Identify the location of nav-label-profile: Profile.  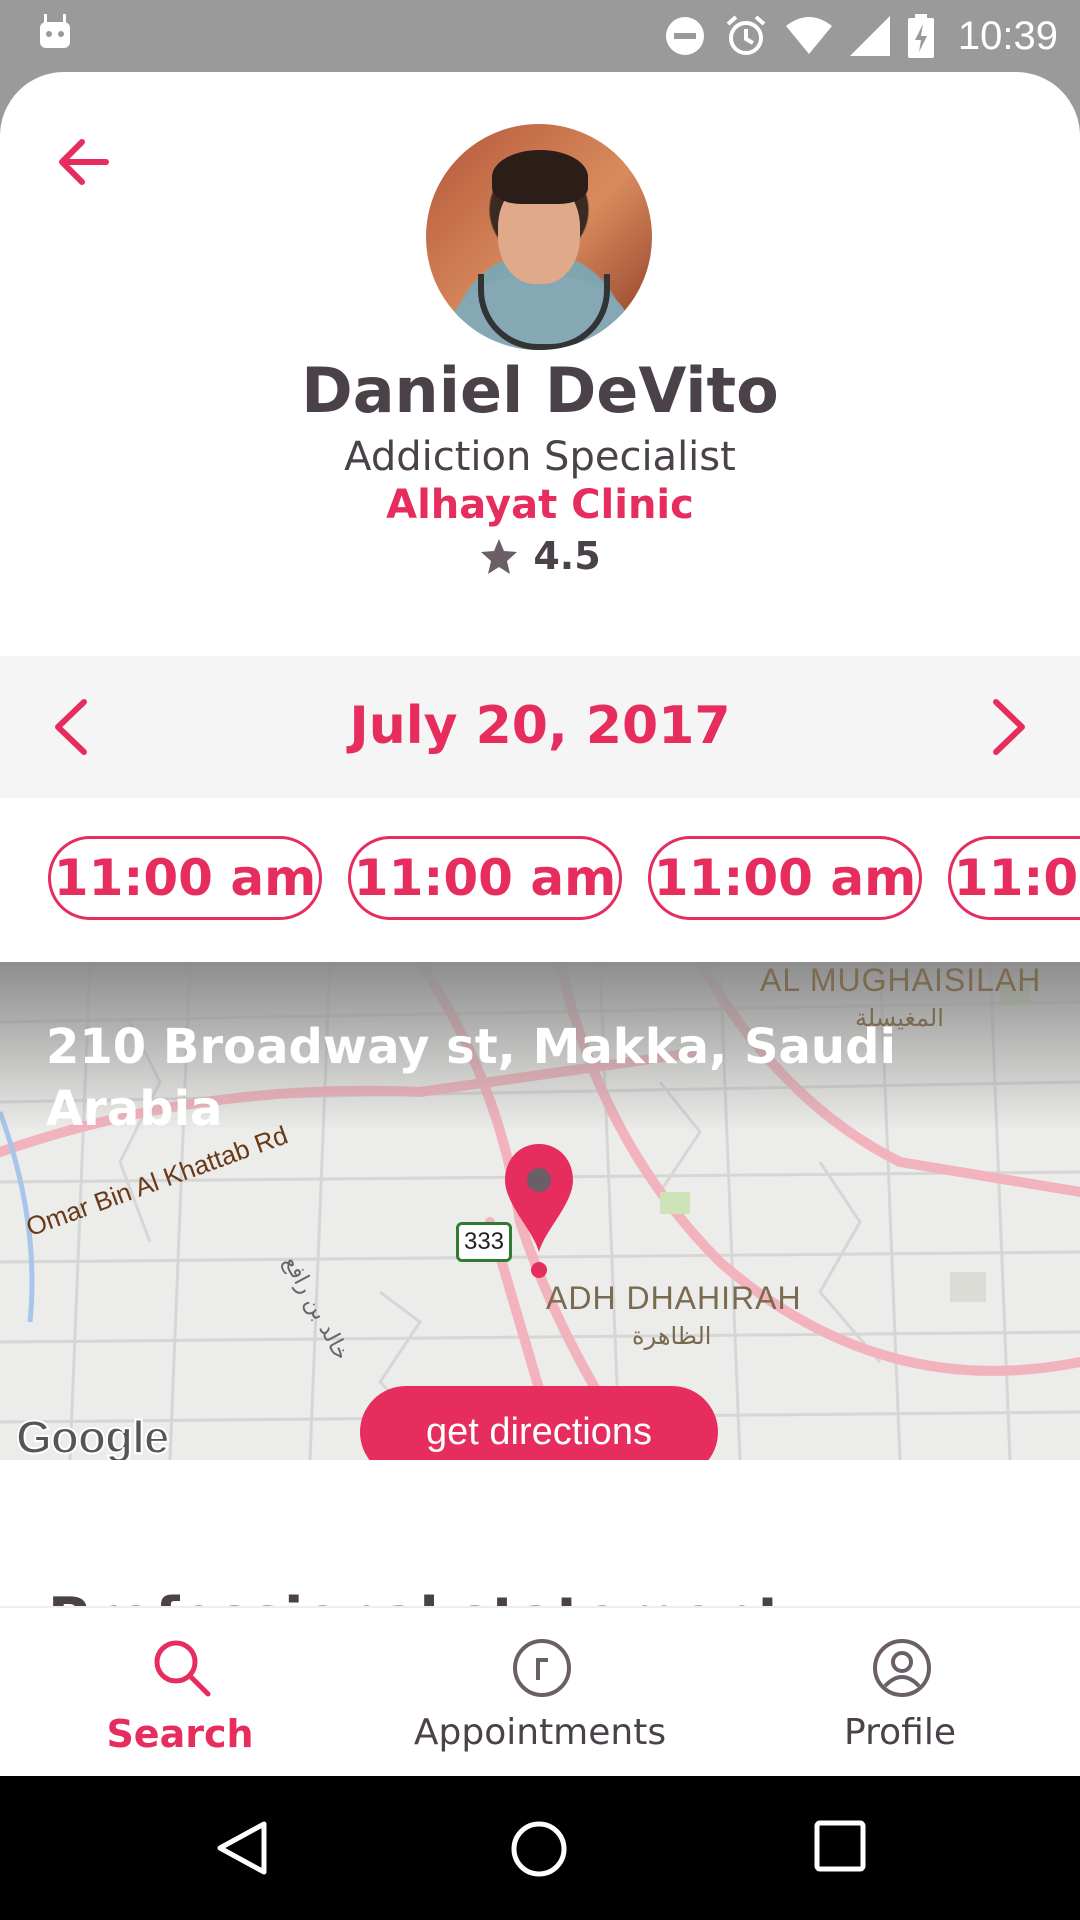
(900, 1732).